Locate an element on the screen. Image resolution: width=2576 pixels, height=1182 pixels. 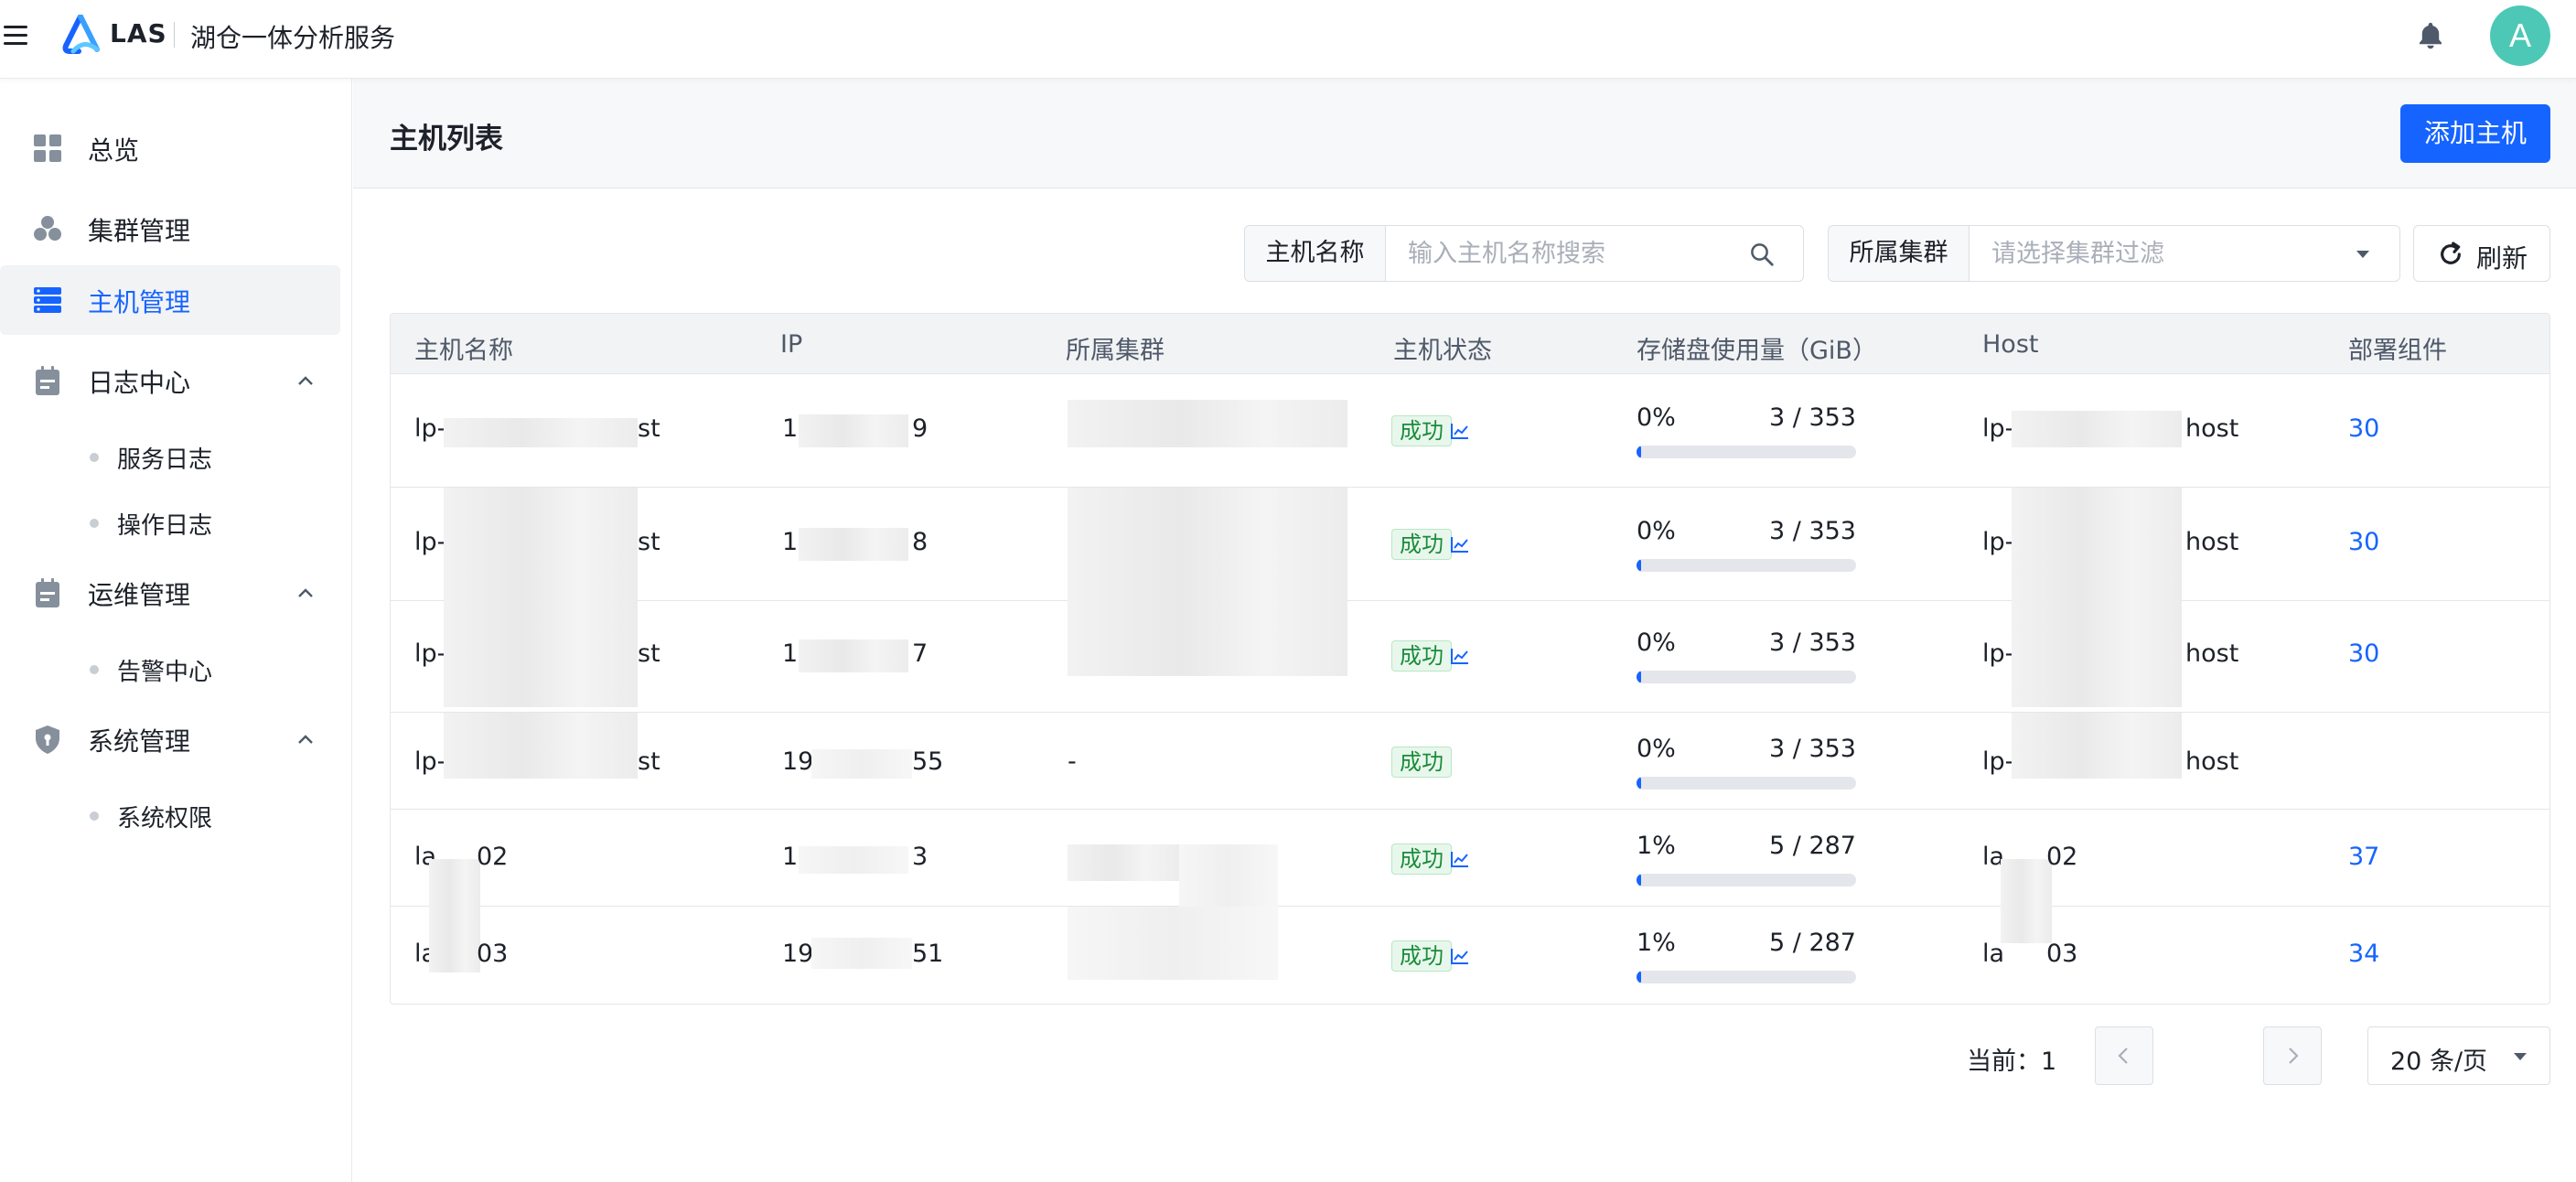
page-header: 主机列表 添加主机 is located at coordinates (1465, 134).